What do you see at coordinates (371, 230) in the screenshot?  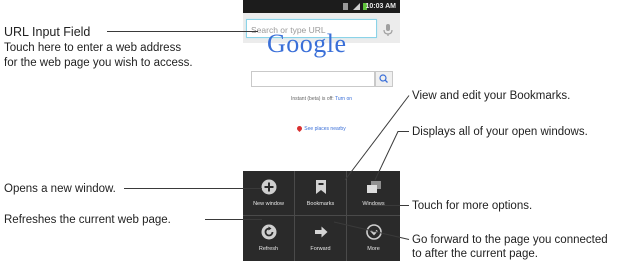 I see `forward-leader-line` at bounding box center [371, 230].